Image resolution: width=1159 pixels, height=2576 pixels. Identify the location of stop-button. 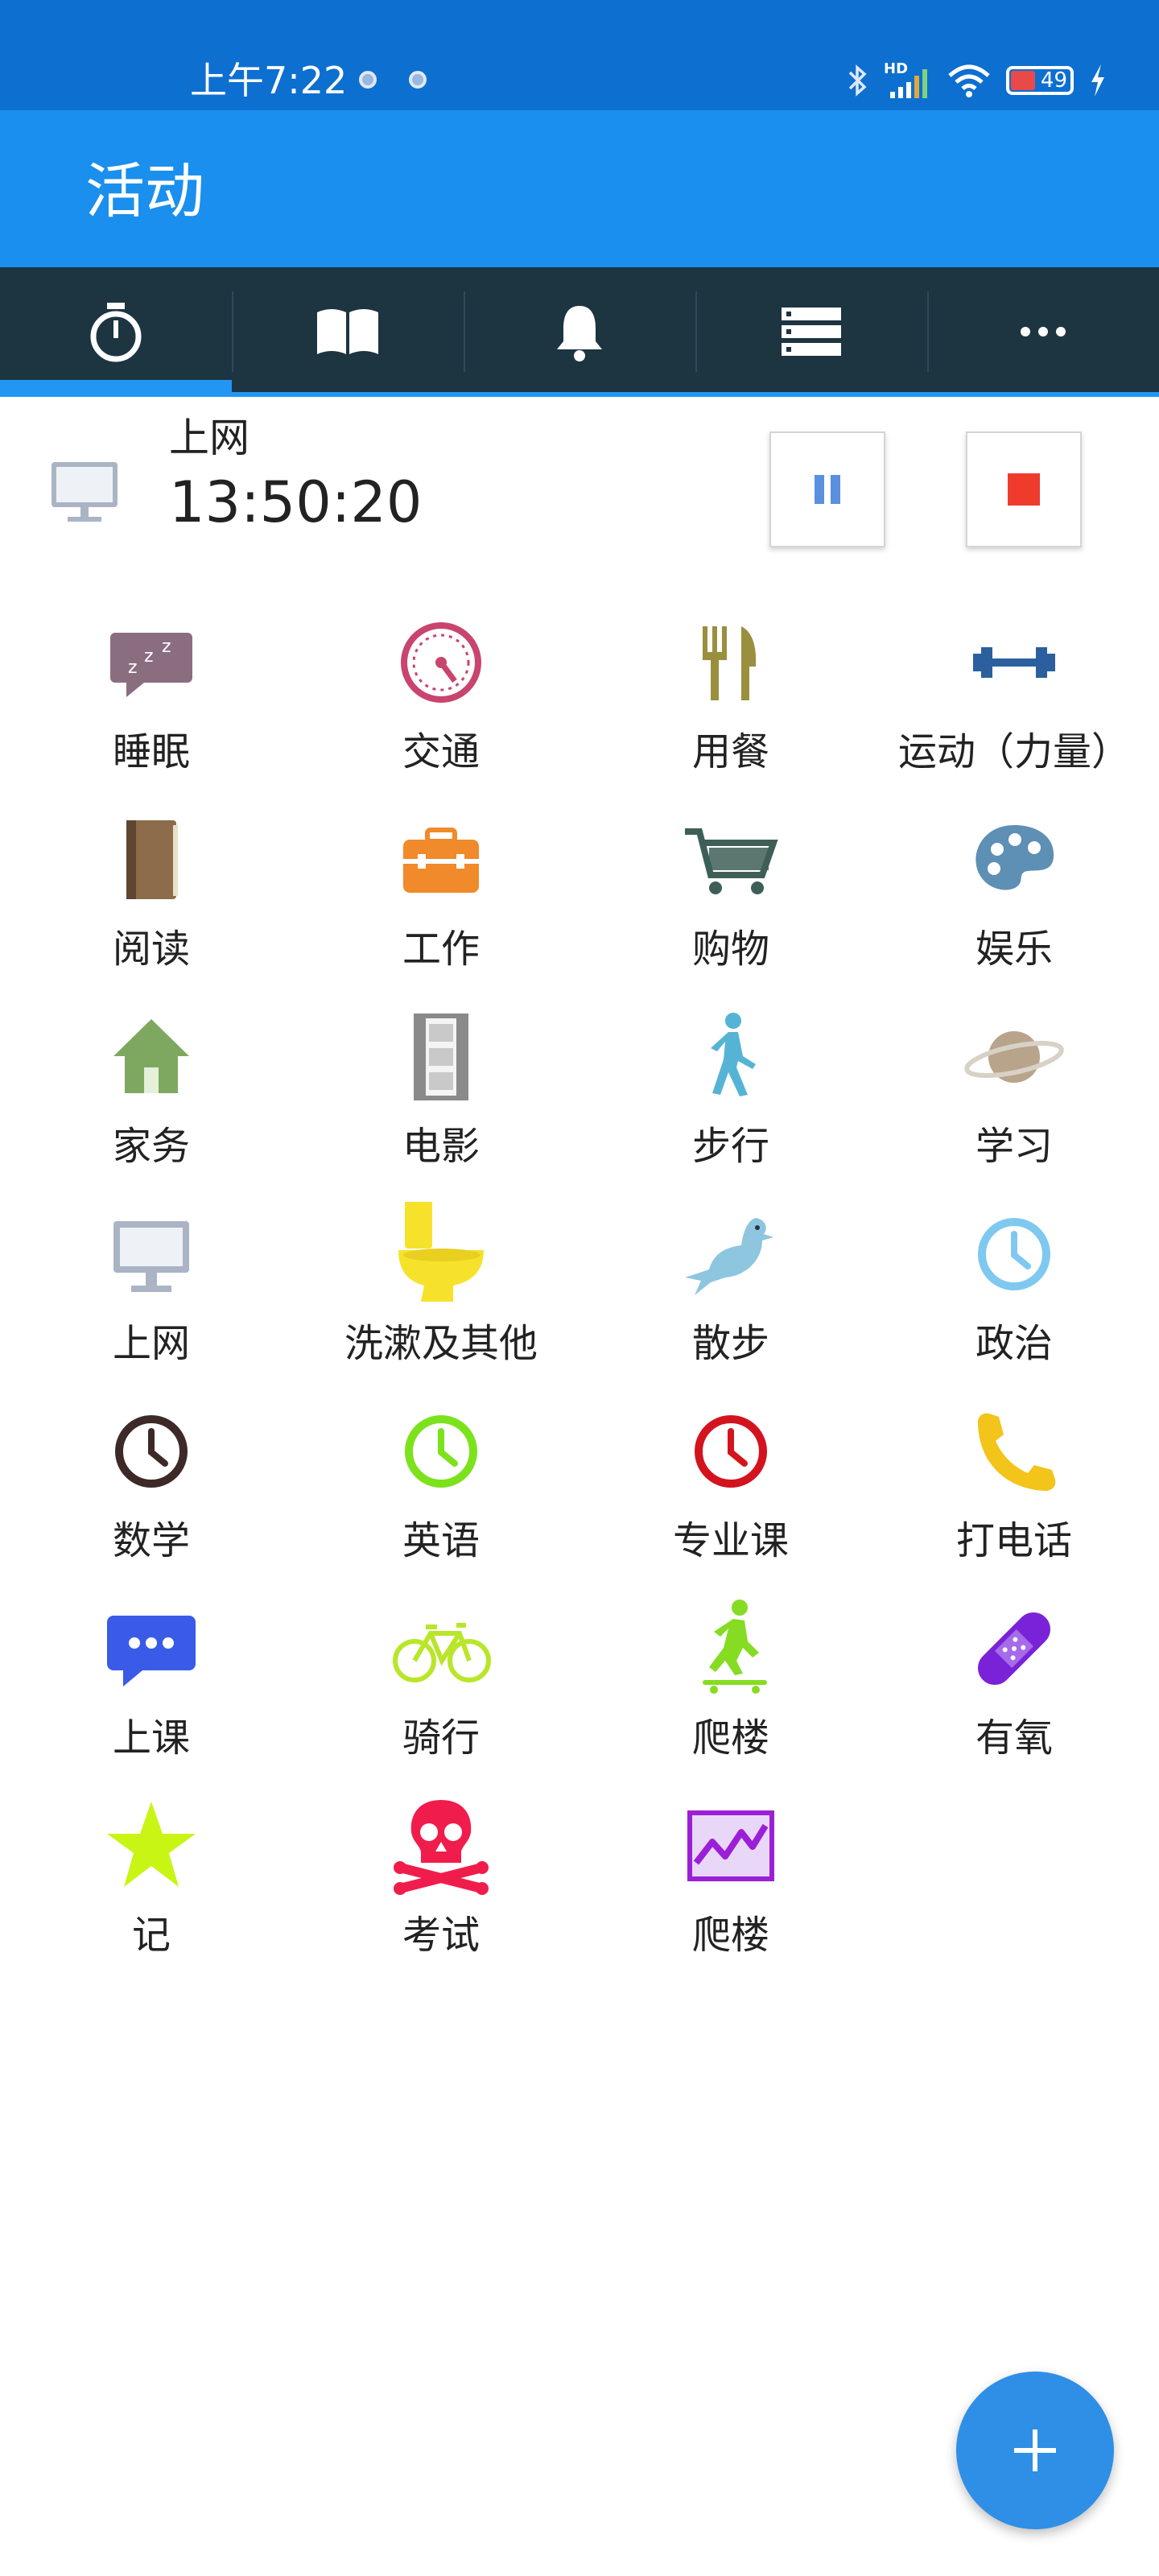
(1024, 489).